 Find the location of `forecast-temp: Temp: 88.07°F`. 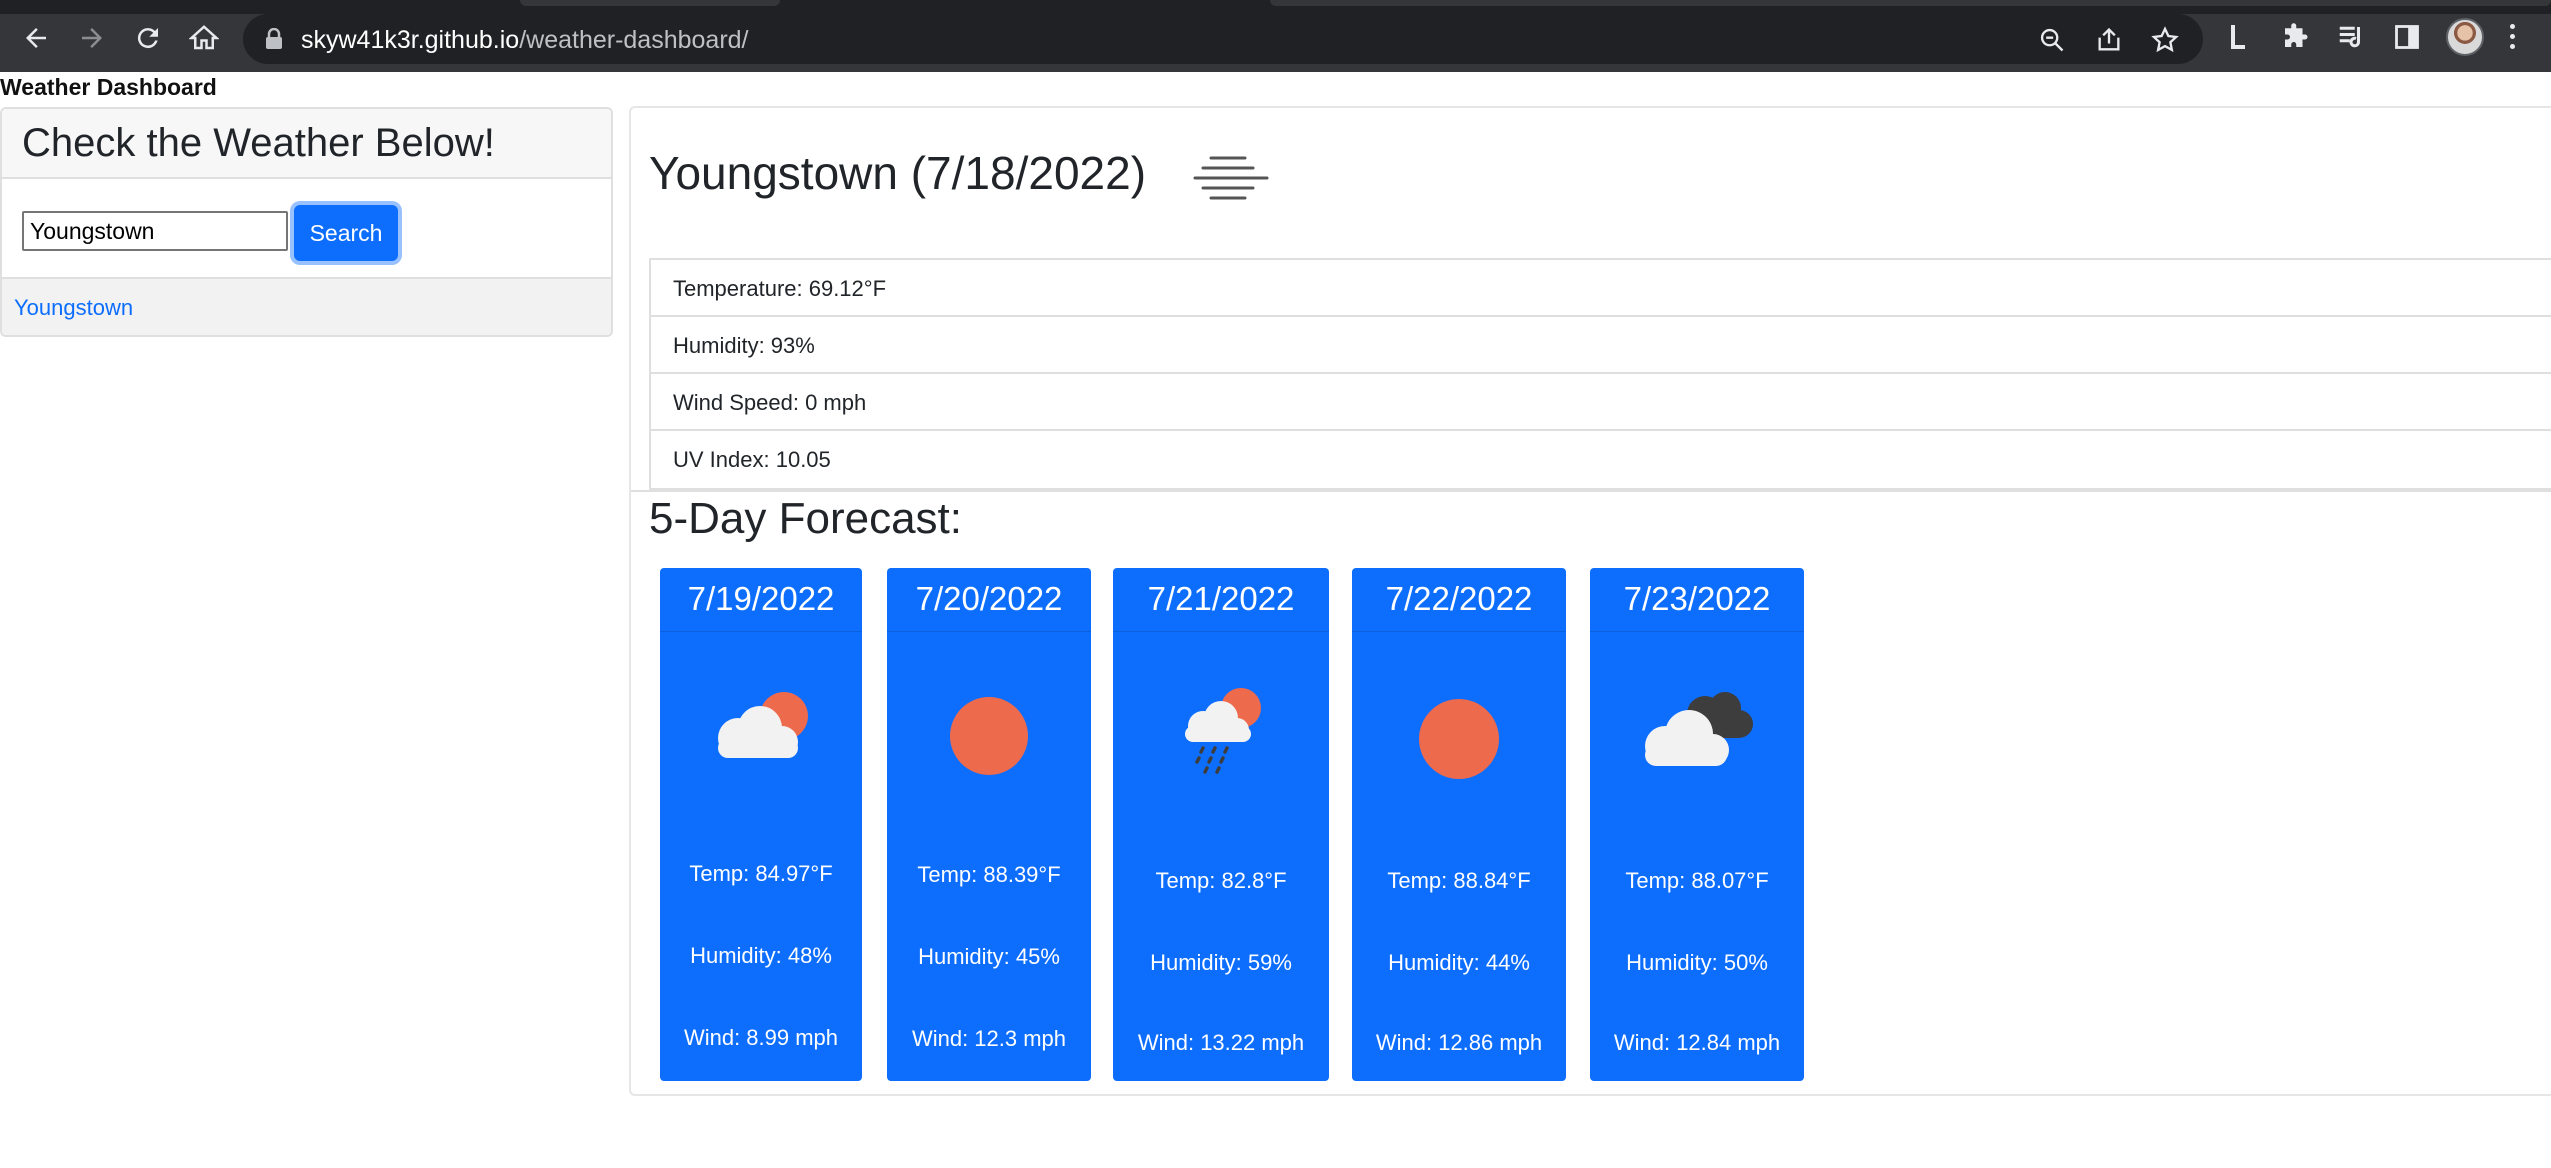

forecast-temp: Temp: 88.07°F is located at coordinates (1697, 880).